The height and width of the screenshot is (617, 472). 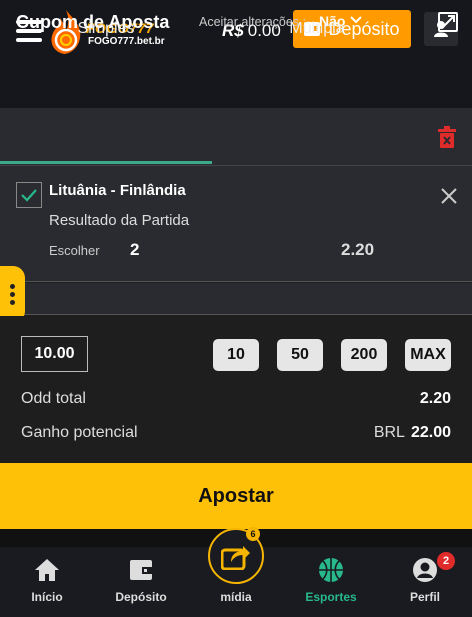 What do you see at coordinates (317, 29) in the screenshot?
I see `tab-multipla: Múltipla` at bounding box center [317, 29].